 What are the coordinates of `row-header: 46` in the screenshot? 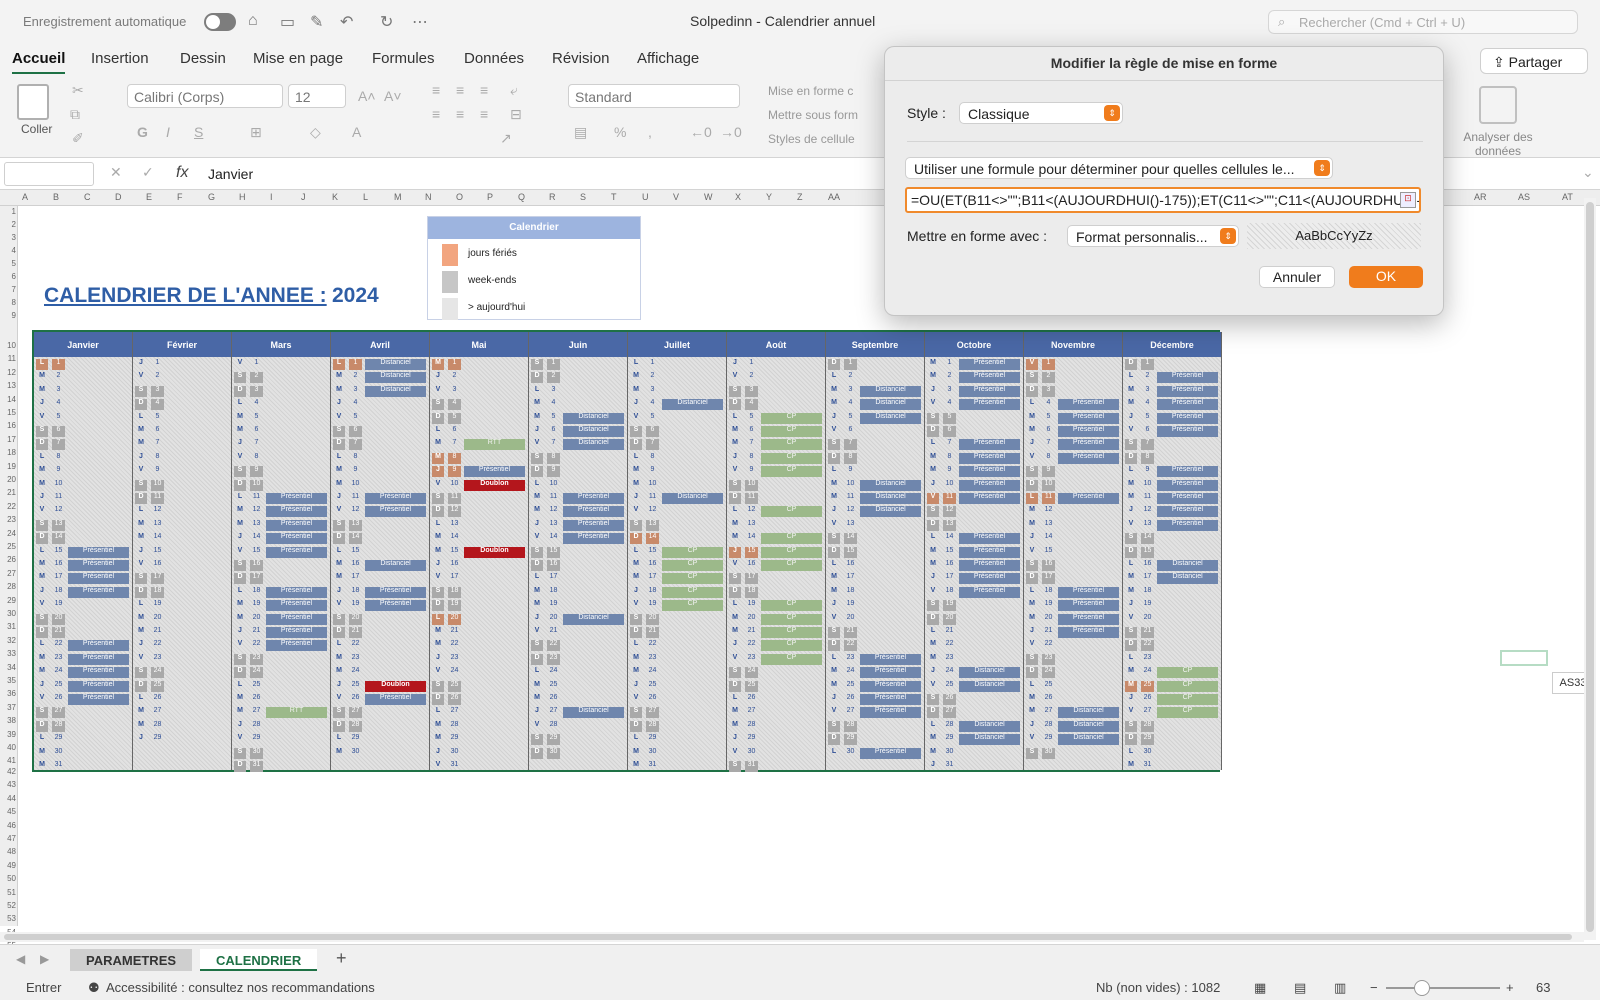 It's located at (8, 825).